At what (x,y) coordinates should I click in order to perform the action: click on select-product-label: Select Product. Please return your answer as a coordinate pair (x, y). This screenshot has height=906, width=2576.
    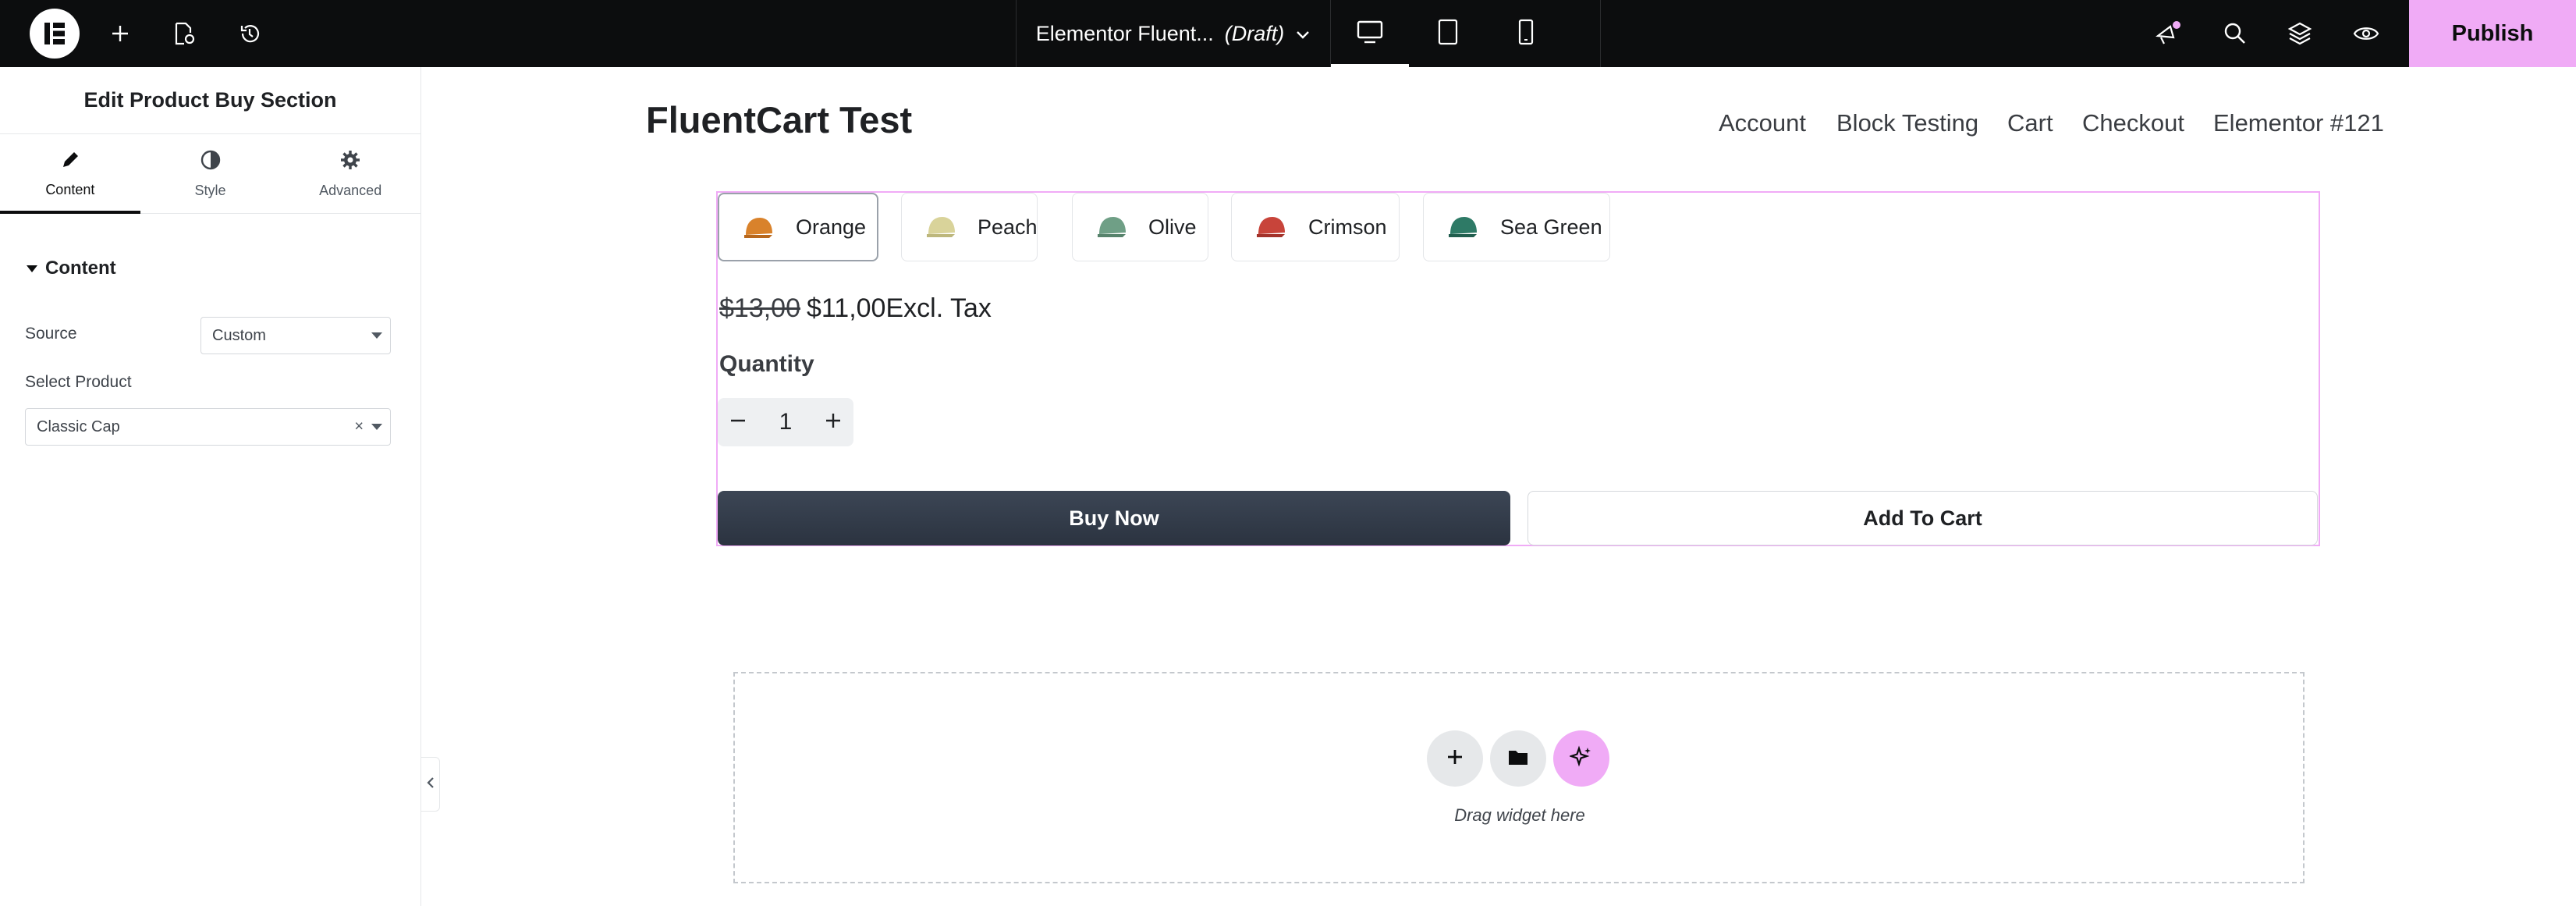
    Looking at the image, I should click on (78, 382).